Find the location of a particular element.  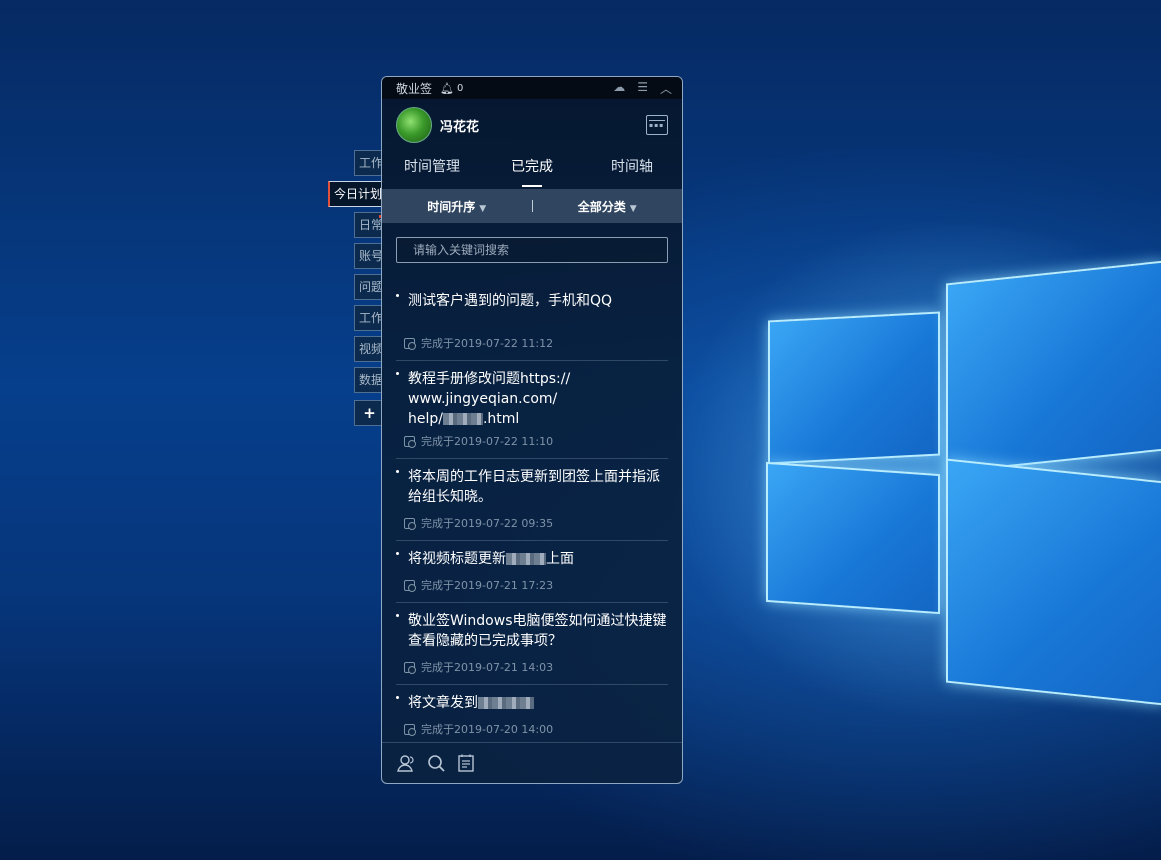

tag-item: 数据 is located at coordinates (369, 380).